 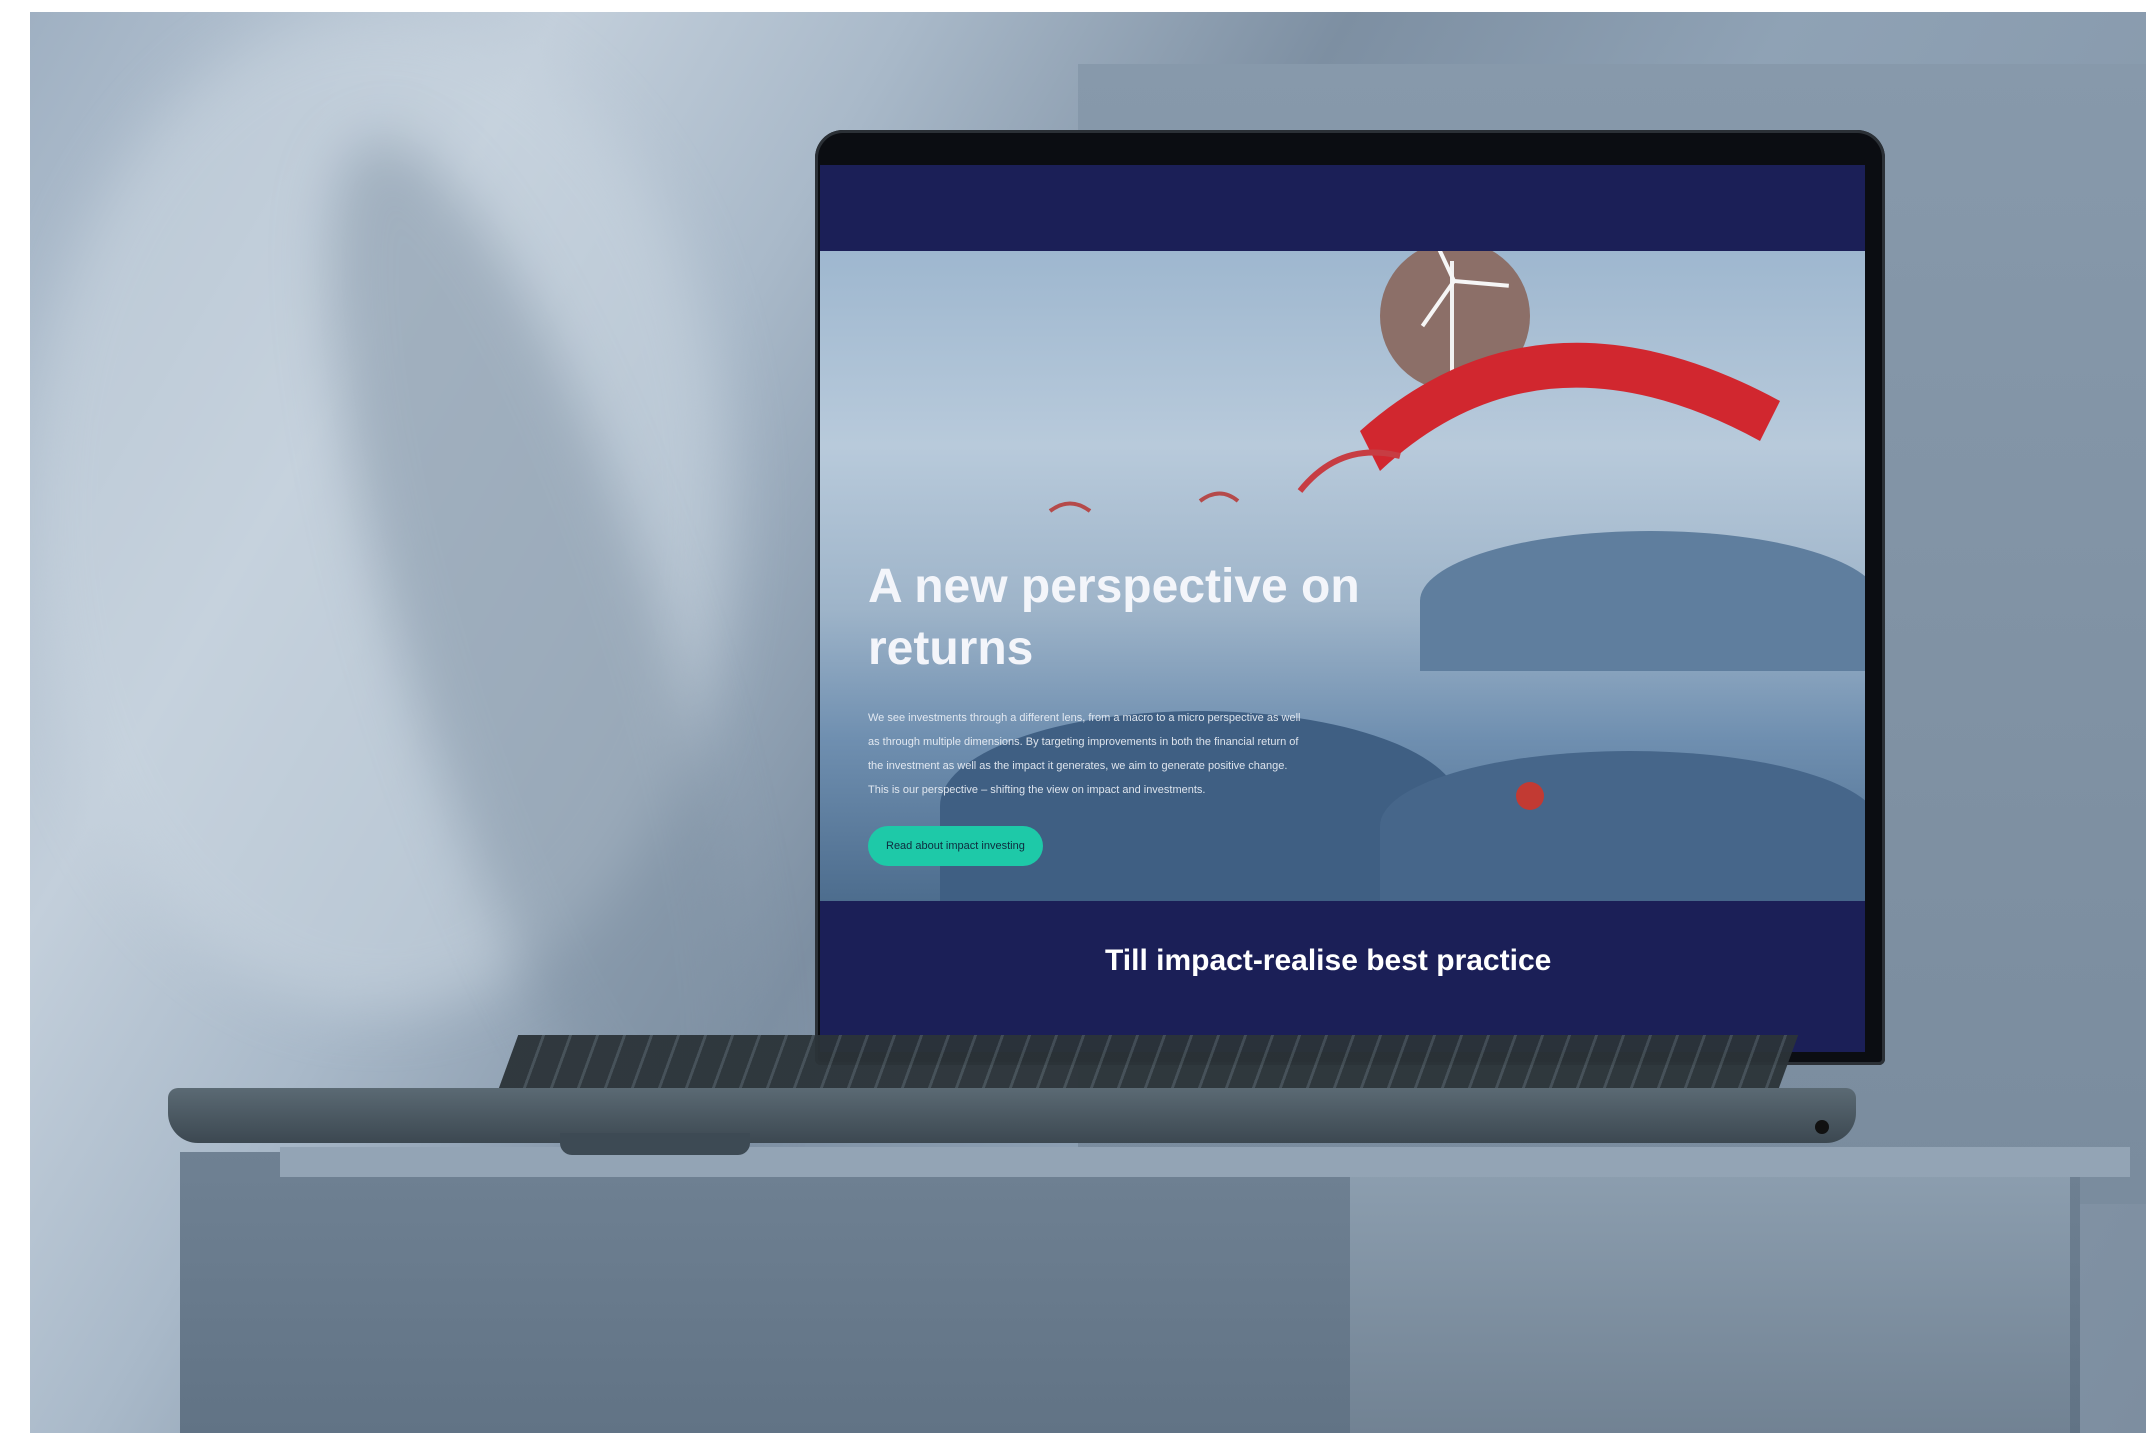 I want to click on laptop-base, so click(x=1012, y=1115).